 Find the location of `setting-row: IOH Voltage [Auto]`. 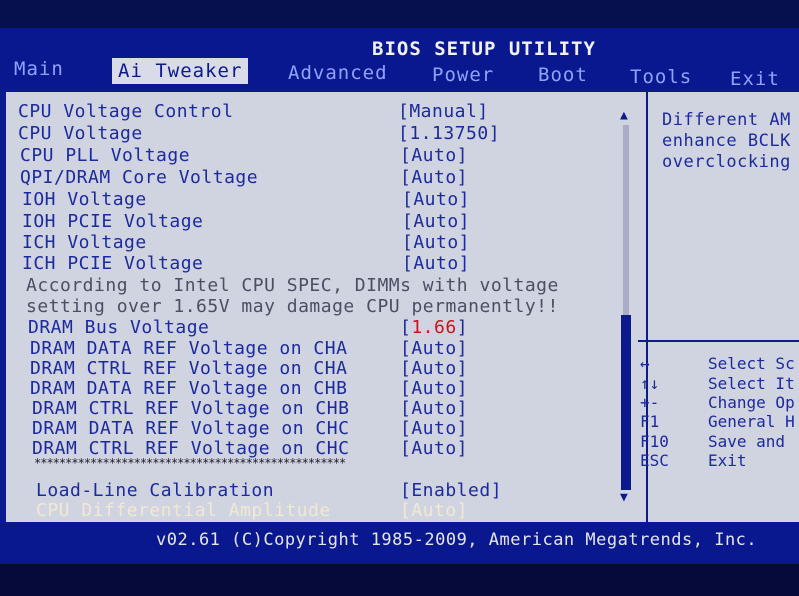

setting-row: IOH Voltage [Auto] is located at coordinates (246, 199).